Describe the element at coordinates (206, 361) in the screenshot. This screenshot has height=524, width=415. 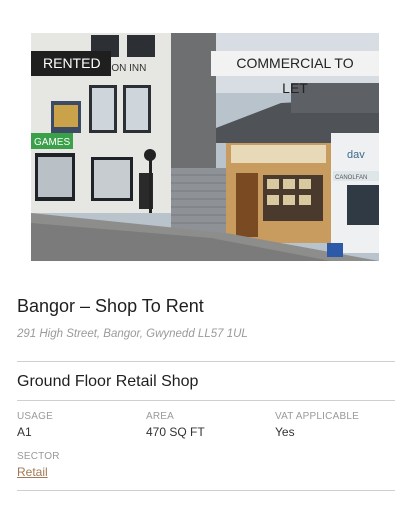
I see `divider-top` at that location.